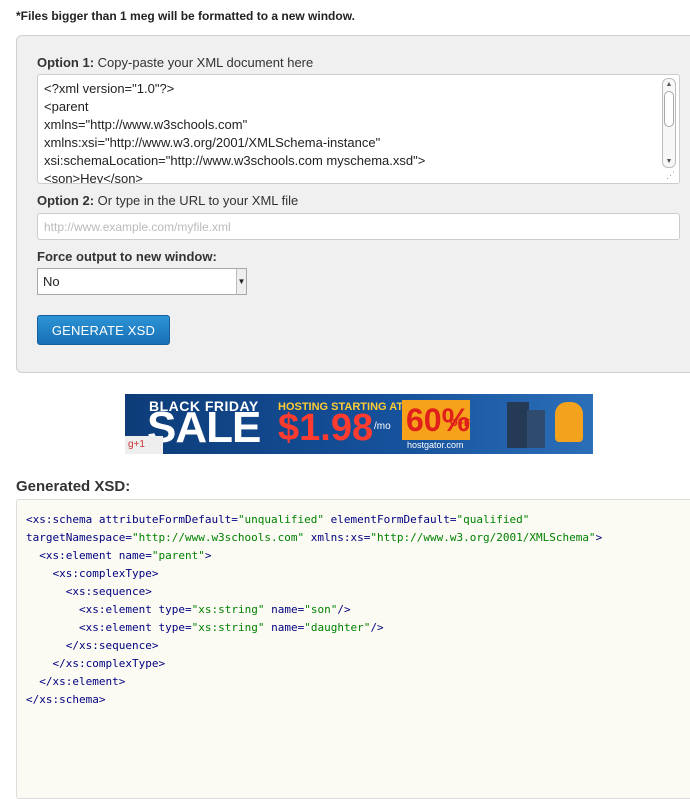 This screenshot has height=799, width=690. Describe the element at coordinates (569, 422) in the screenshot. I see `gator-mascot-icon` at that location.